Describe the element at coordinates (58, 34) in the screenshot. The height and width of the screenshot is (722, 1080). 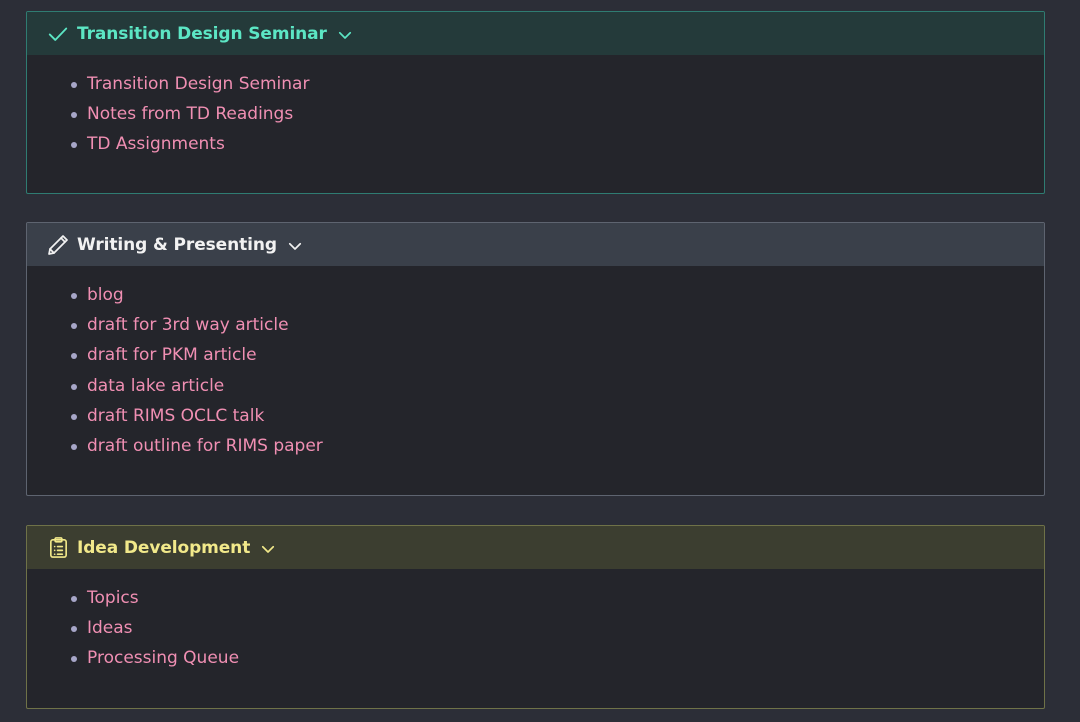
I see `check-icon` at that location.